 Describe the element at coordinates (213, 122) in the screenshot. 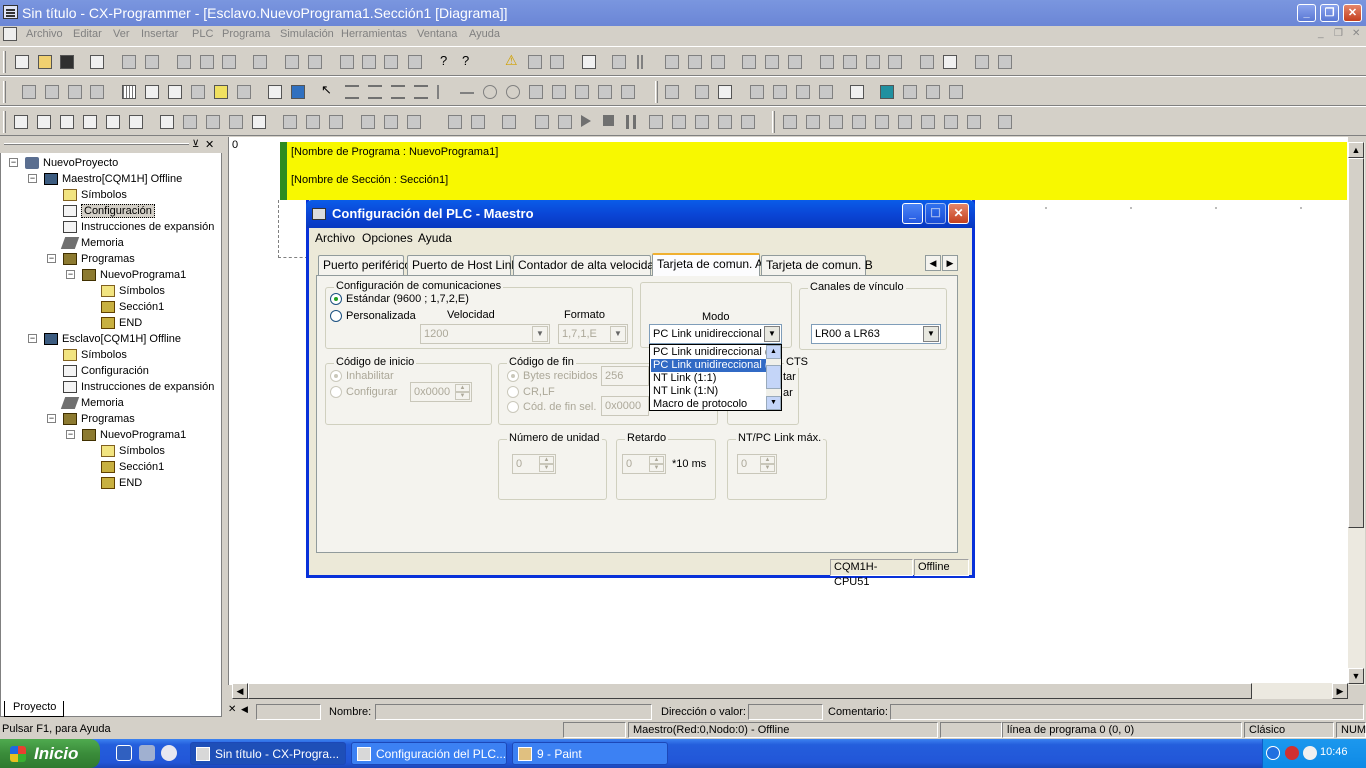

I see `st-view-icon` at that location.